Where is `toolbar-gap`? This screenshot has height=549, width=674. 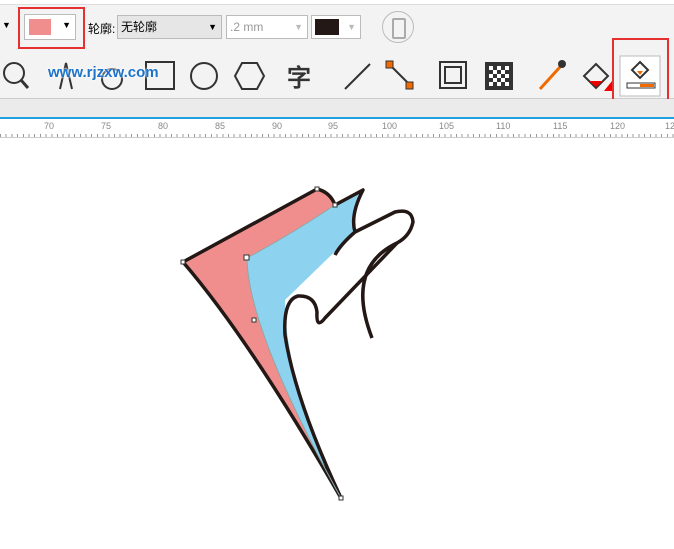
toolbar-gap is located at coordinates (337, 108).